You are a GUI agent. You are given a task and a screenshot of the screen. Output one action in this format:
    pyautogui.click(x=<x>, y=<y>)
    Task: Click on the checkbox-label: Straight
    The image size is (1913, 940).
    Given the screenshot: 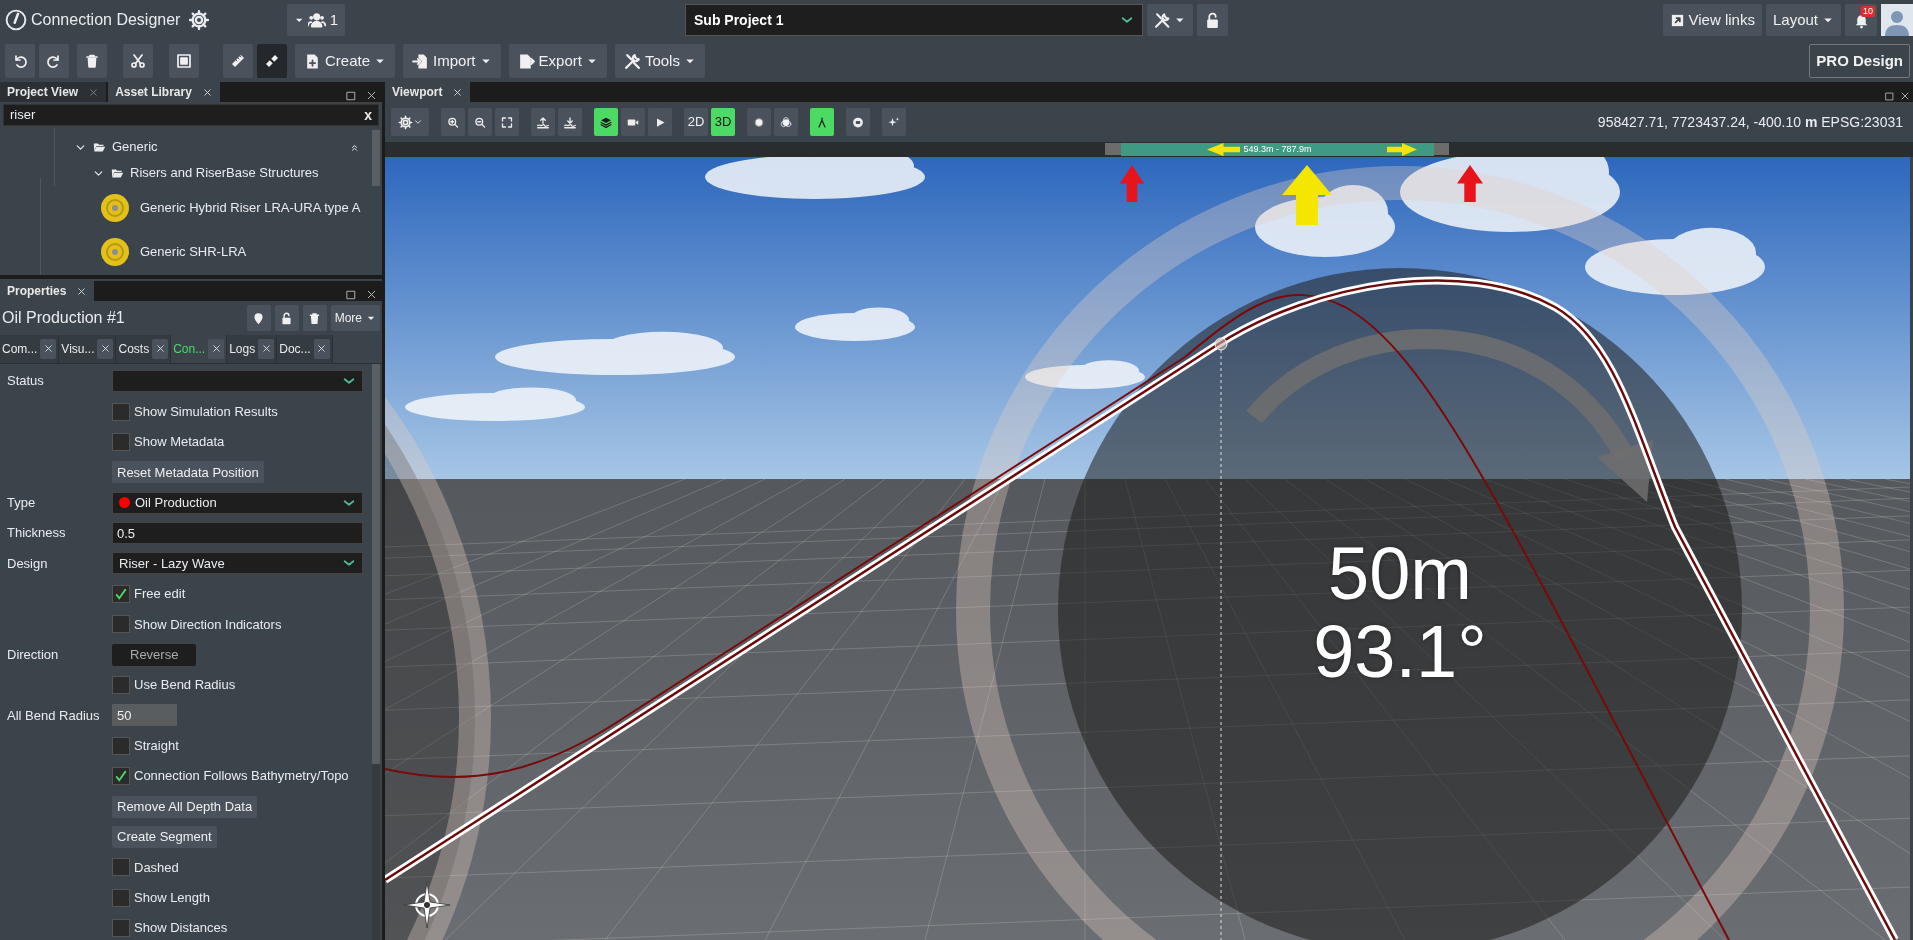 What is the action you would take?
    pyautogui.click(x=156, y=746)
    